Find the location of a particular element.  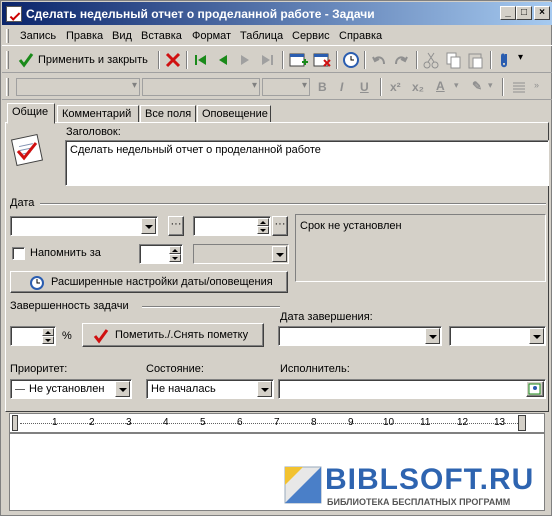

menu-item-format: Формат is located at coordinates (211, 36).